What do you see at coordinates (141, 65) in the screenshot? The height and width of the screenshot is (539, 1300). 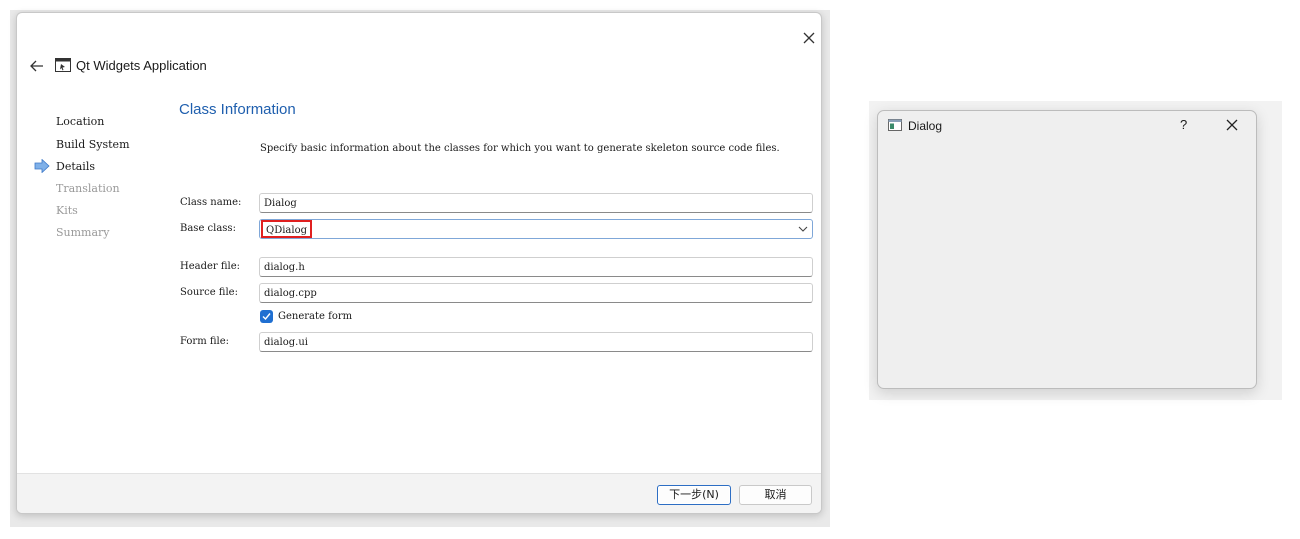 I see `wizard-title: Qt Widgets Application` at bounding box center [141, 65].